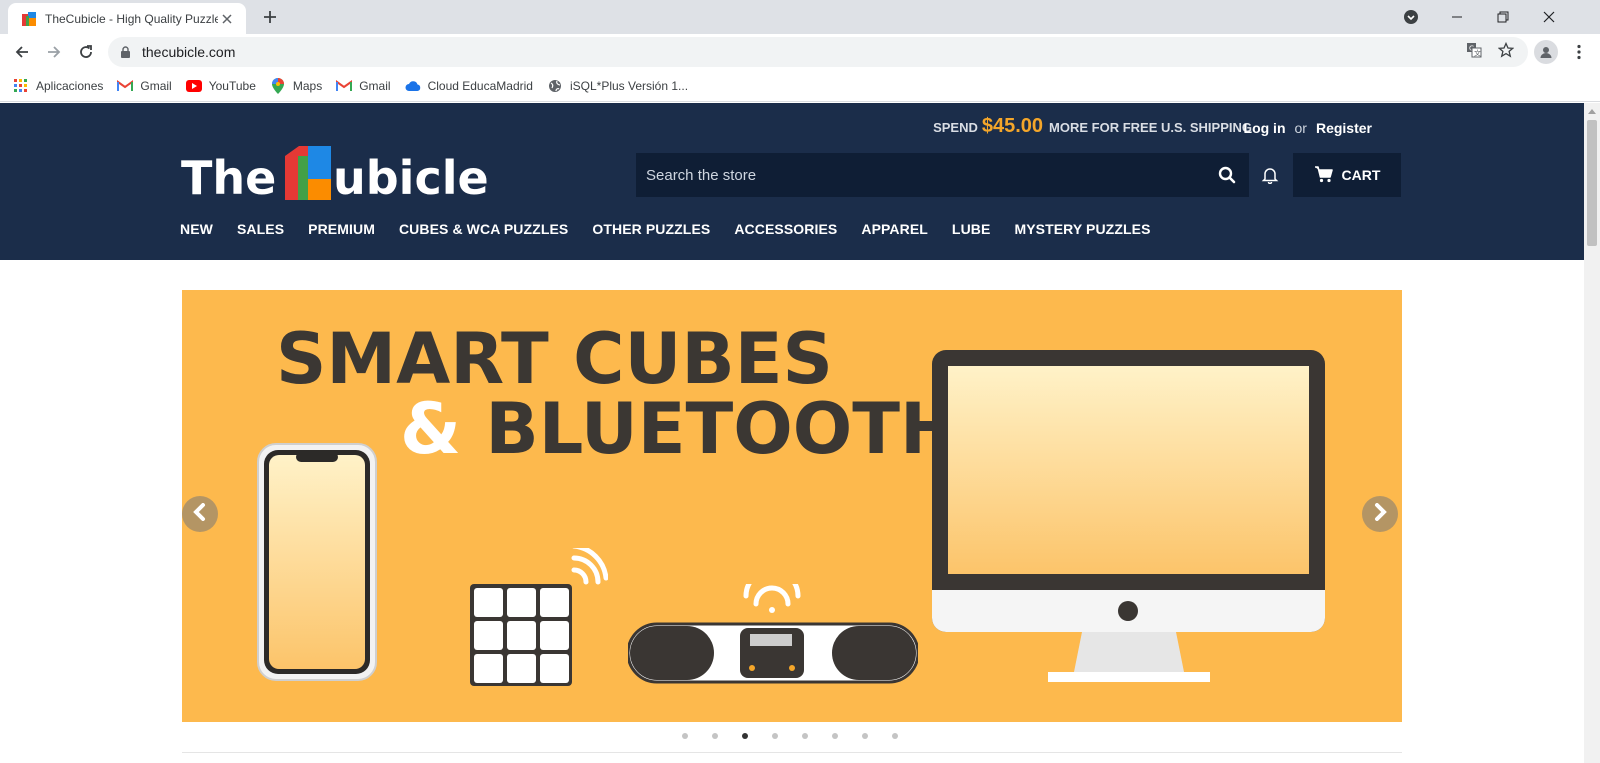  I want to click on cloud-icon, so click(413, 86).